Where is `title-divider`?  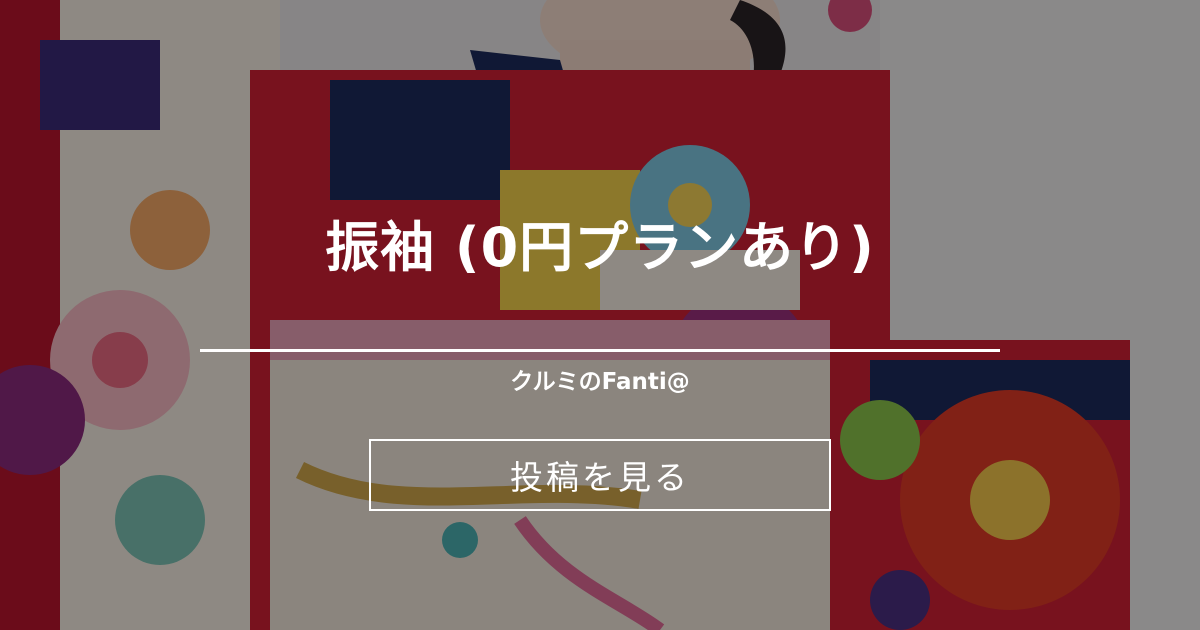
title-divider is located at coordinates (600, 350).